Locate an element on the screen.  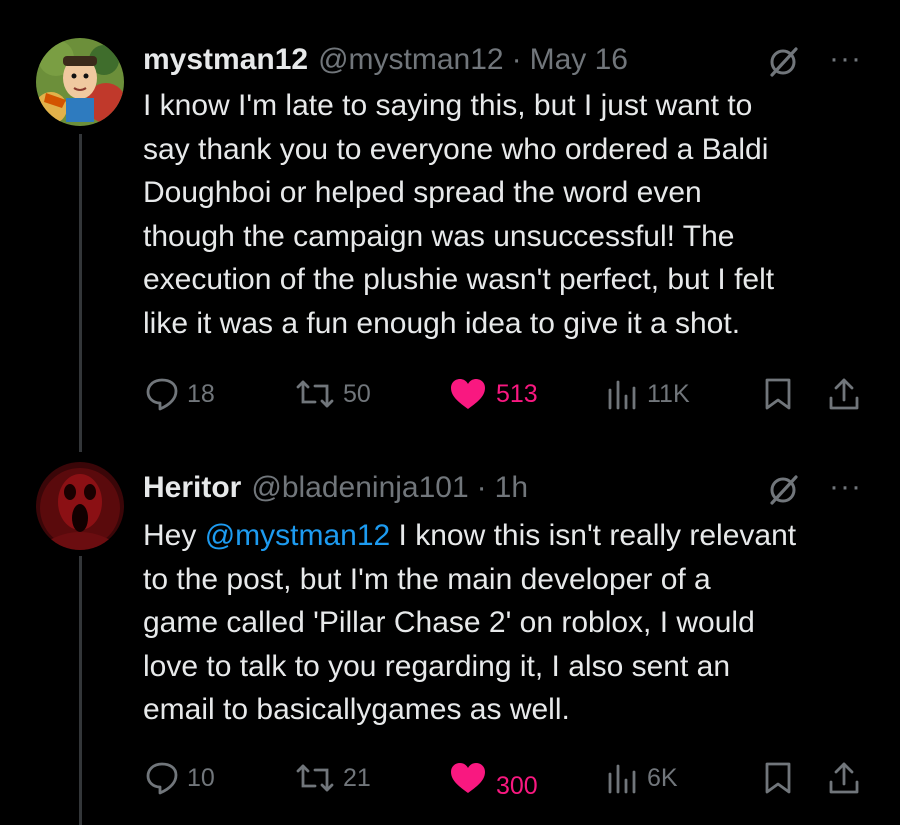
repost-button: 21 is located at coordinates (333, 778).